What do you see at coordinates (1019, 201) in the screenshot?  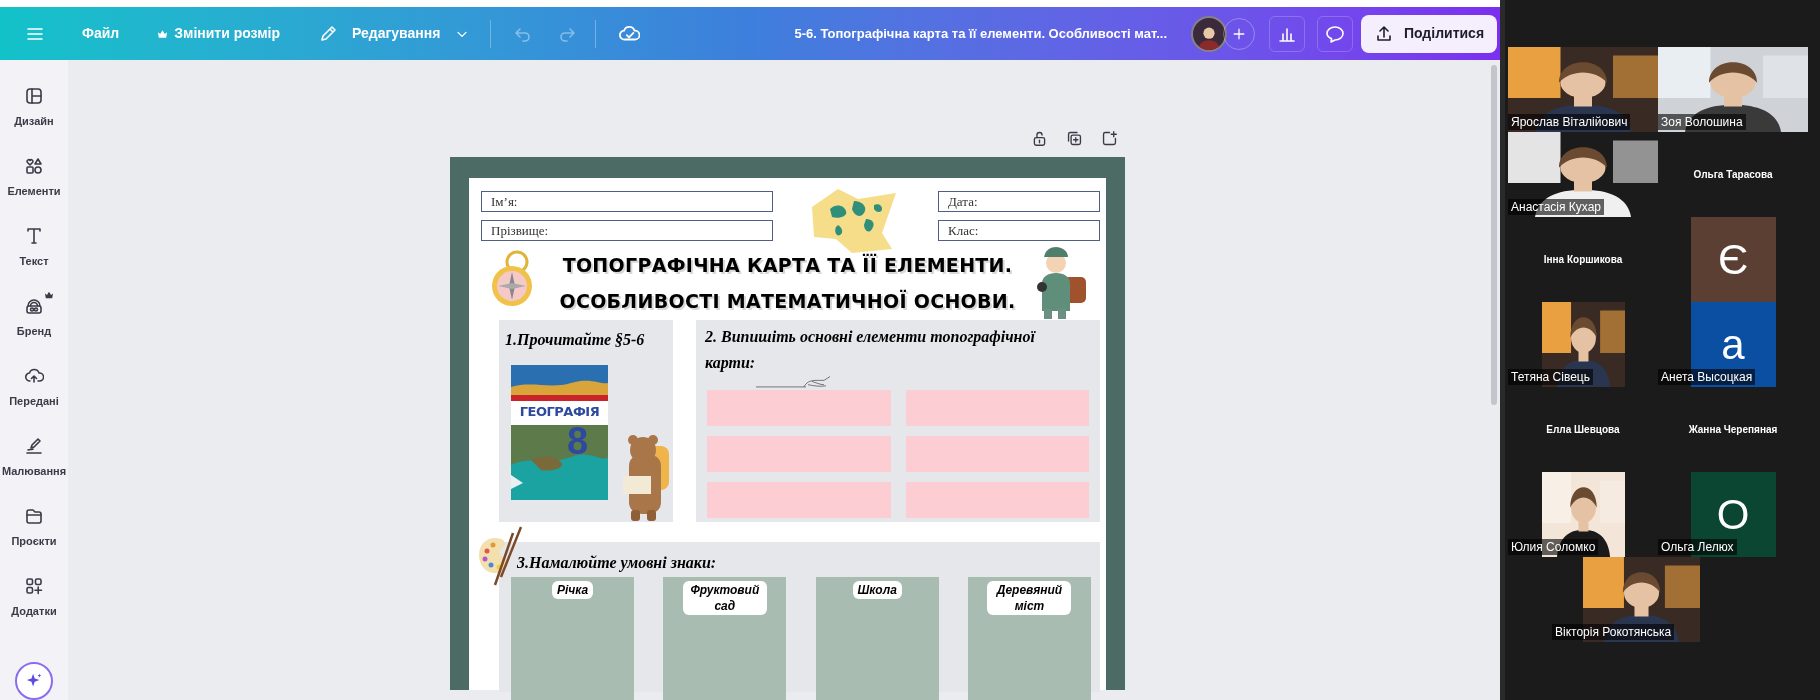 I see `name-field: Дата:` at bounding box center [1019, 201].